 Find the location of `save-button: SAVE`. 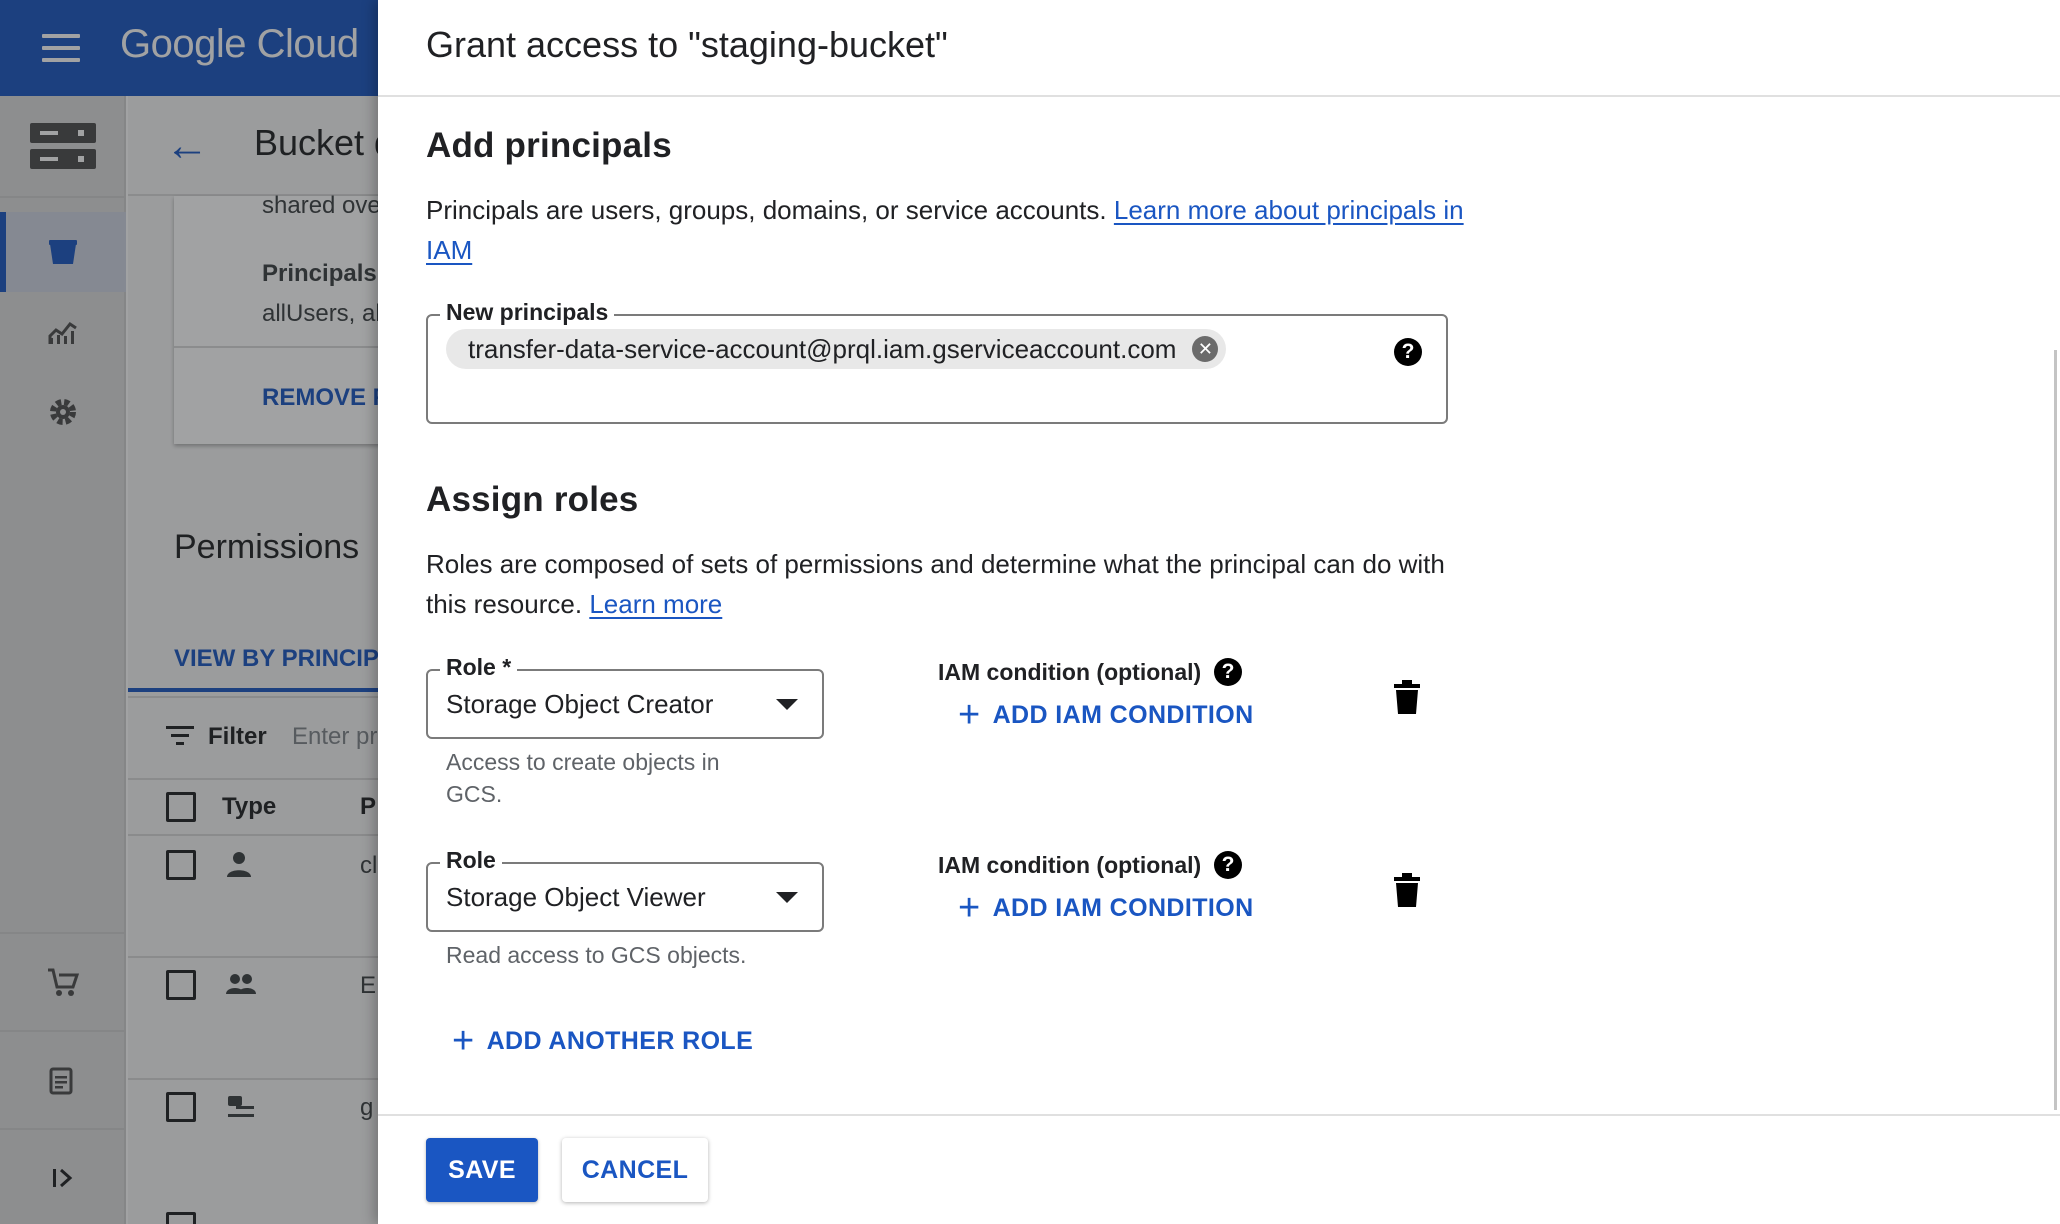

save-button: SAVE is located at coordinates (482, 1170).